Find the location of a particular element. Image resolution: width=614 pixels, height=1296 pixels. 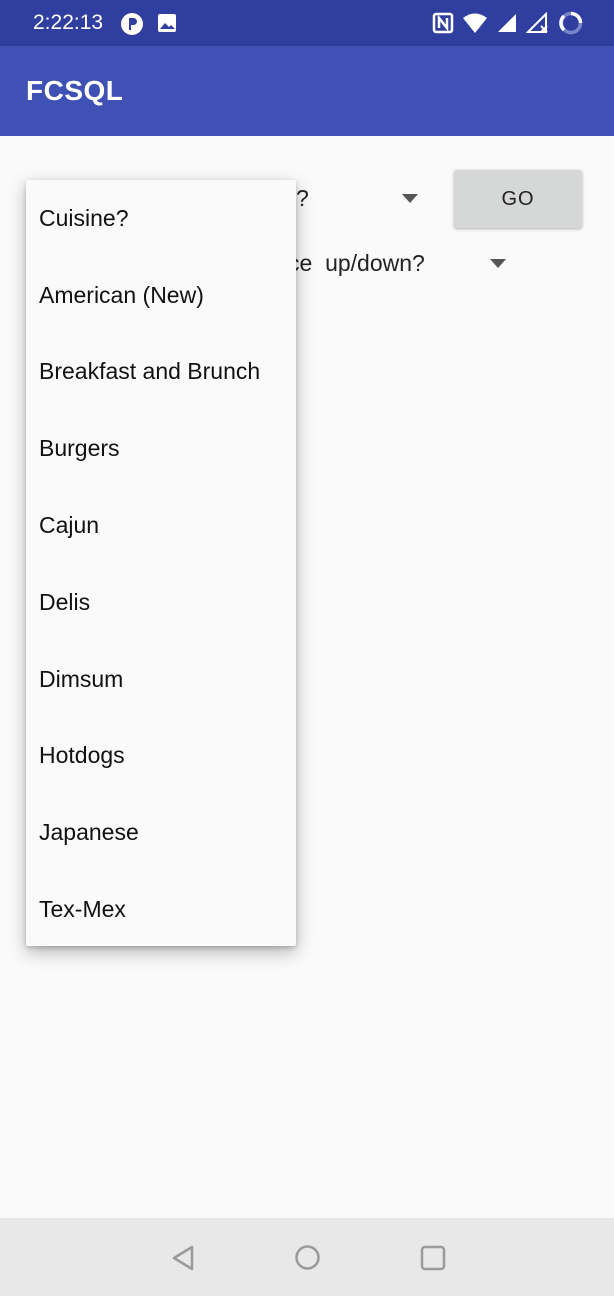

dropdown-item-american-new: American (New) is located at coordinates (161, 295).